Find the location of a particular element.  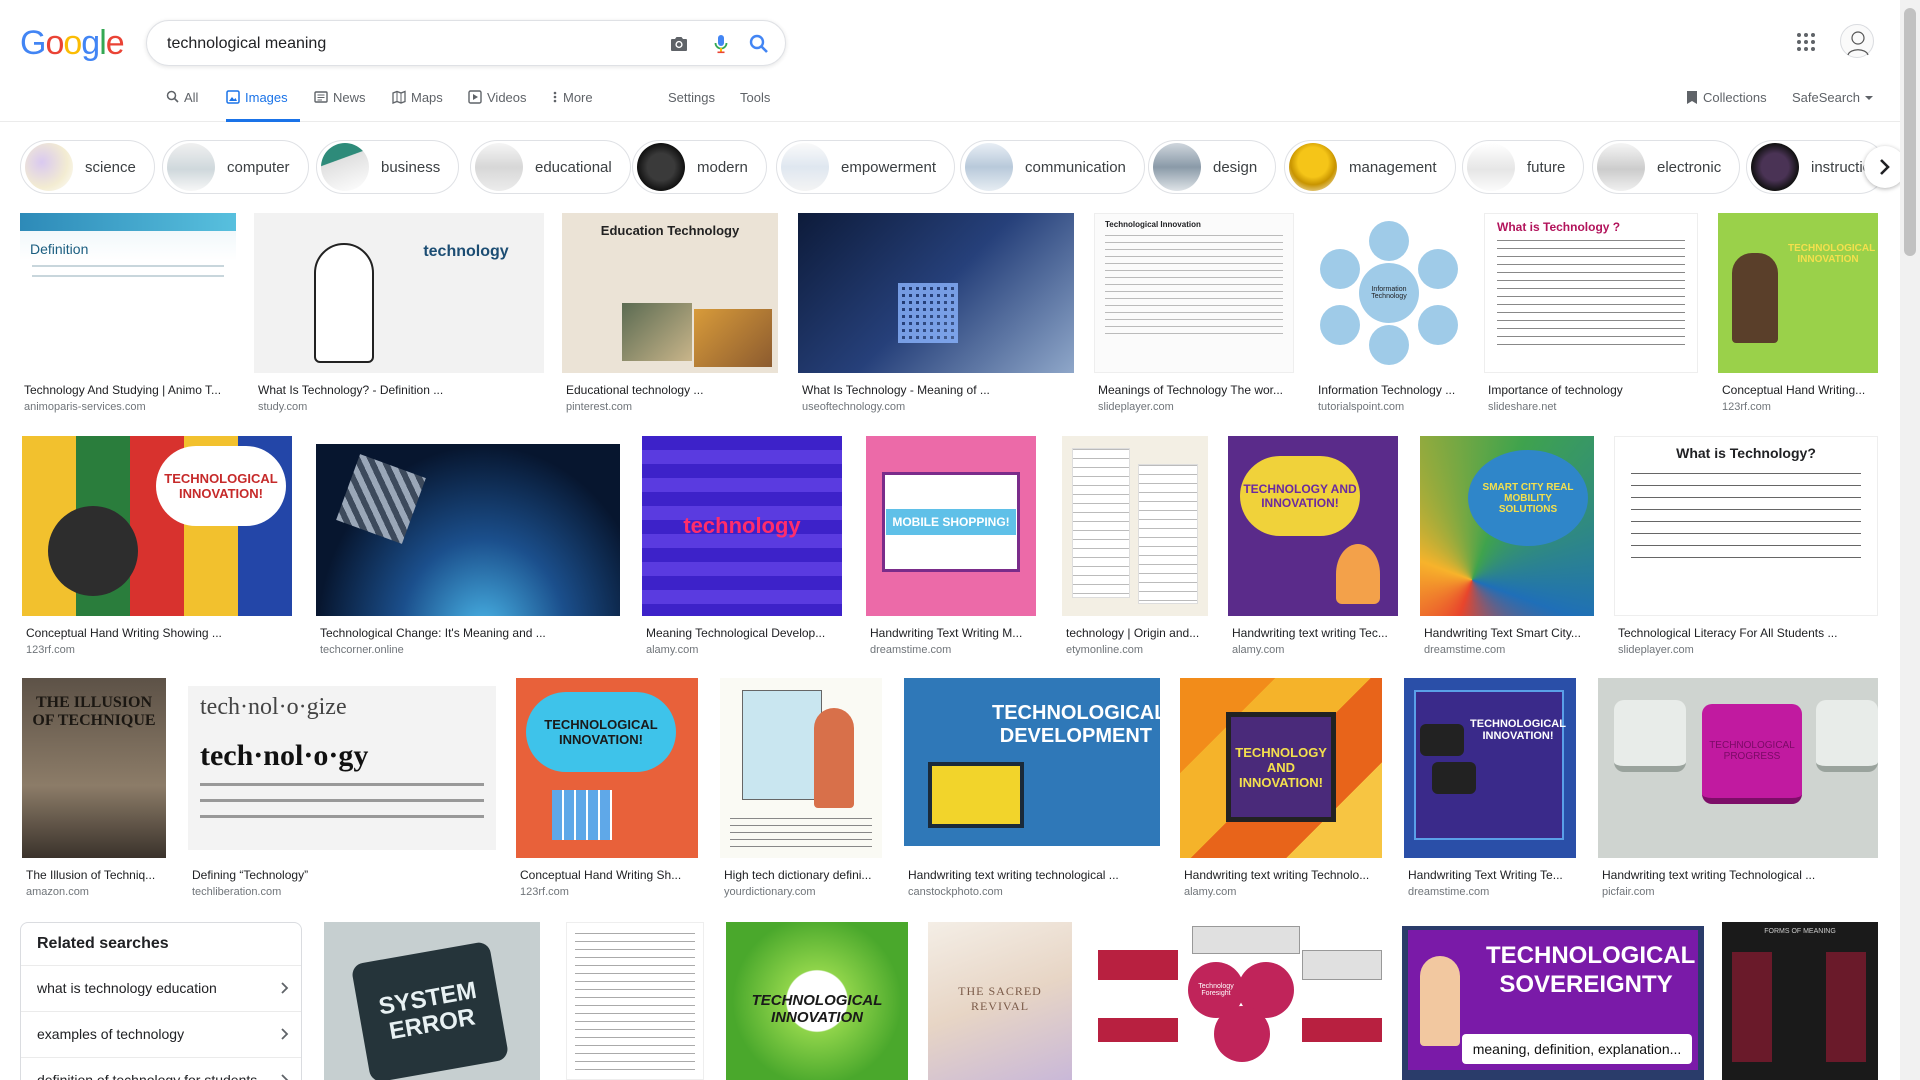

google-logo: Google is located at coordinates (72, 43).